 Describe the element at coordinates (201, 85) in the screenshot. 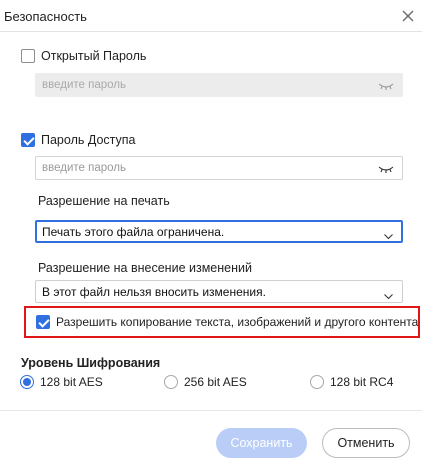

I see `open-password-input` at that location.